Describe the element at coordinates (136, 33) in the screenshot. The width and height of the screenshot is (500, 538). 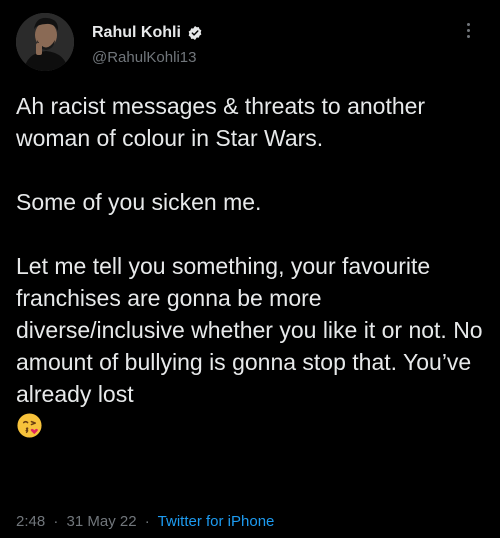
I see `display-name: Rahul Kohli` at that location.